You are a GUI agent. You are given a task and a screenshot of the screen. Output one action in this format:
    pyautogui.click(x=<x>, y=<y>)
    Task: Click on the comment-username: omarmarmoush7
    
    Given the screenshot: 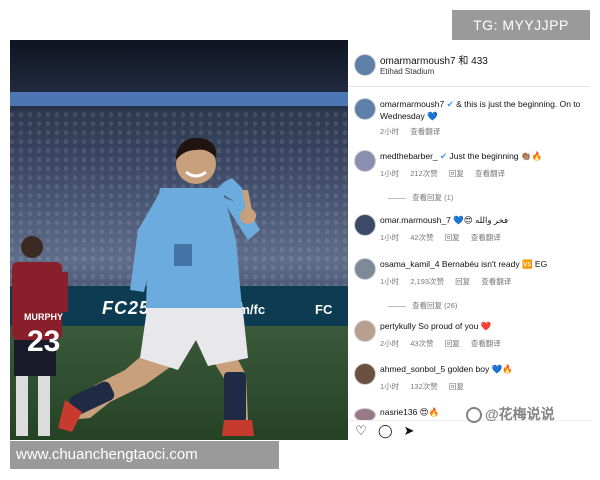 What is the action you would take?
    pyautogui.click(x=412, y=104)
    